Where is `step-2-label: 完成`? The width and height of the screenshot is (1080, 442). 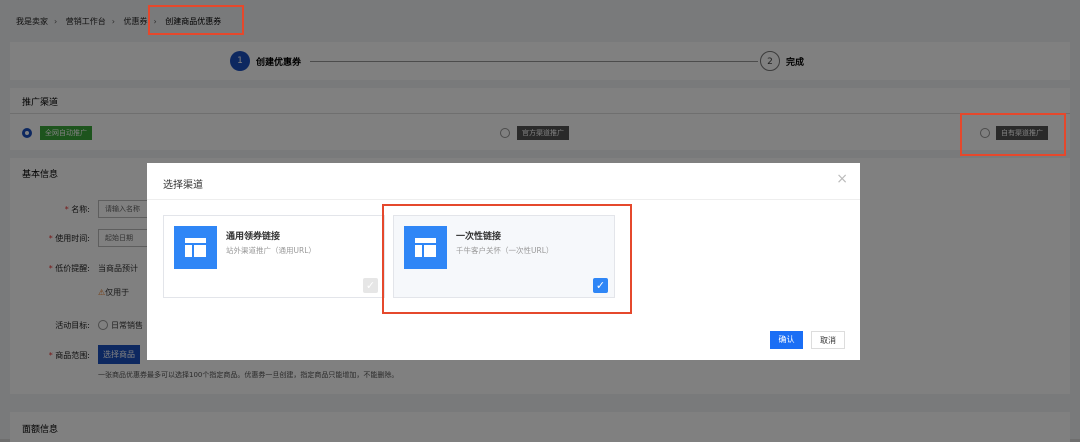
step-2-label: 完成 is located at coordinates (795, 63).